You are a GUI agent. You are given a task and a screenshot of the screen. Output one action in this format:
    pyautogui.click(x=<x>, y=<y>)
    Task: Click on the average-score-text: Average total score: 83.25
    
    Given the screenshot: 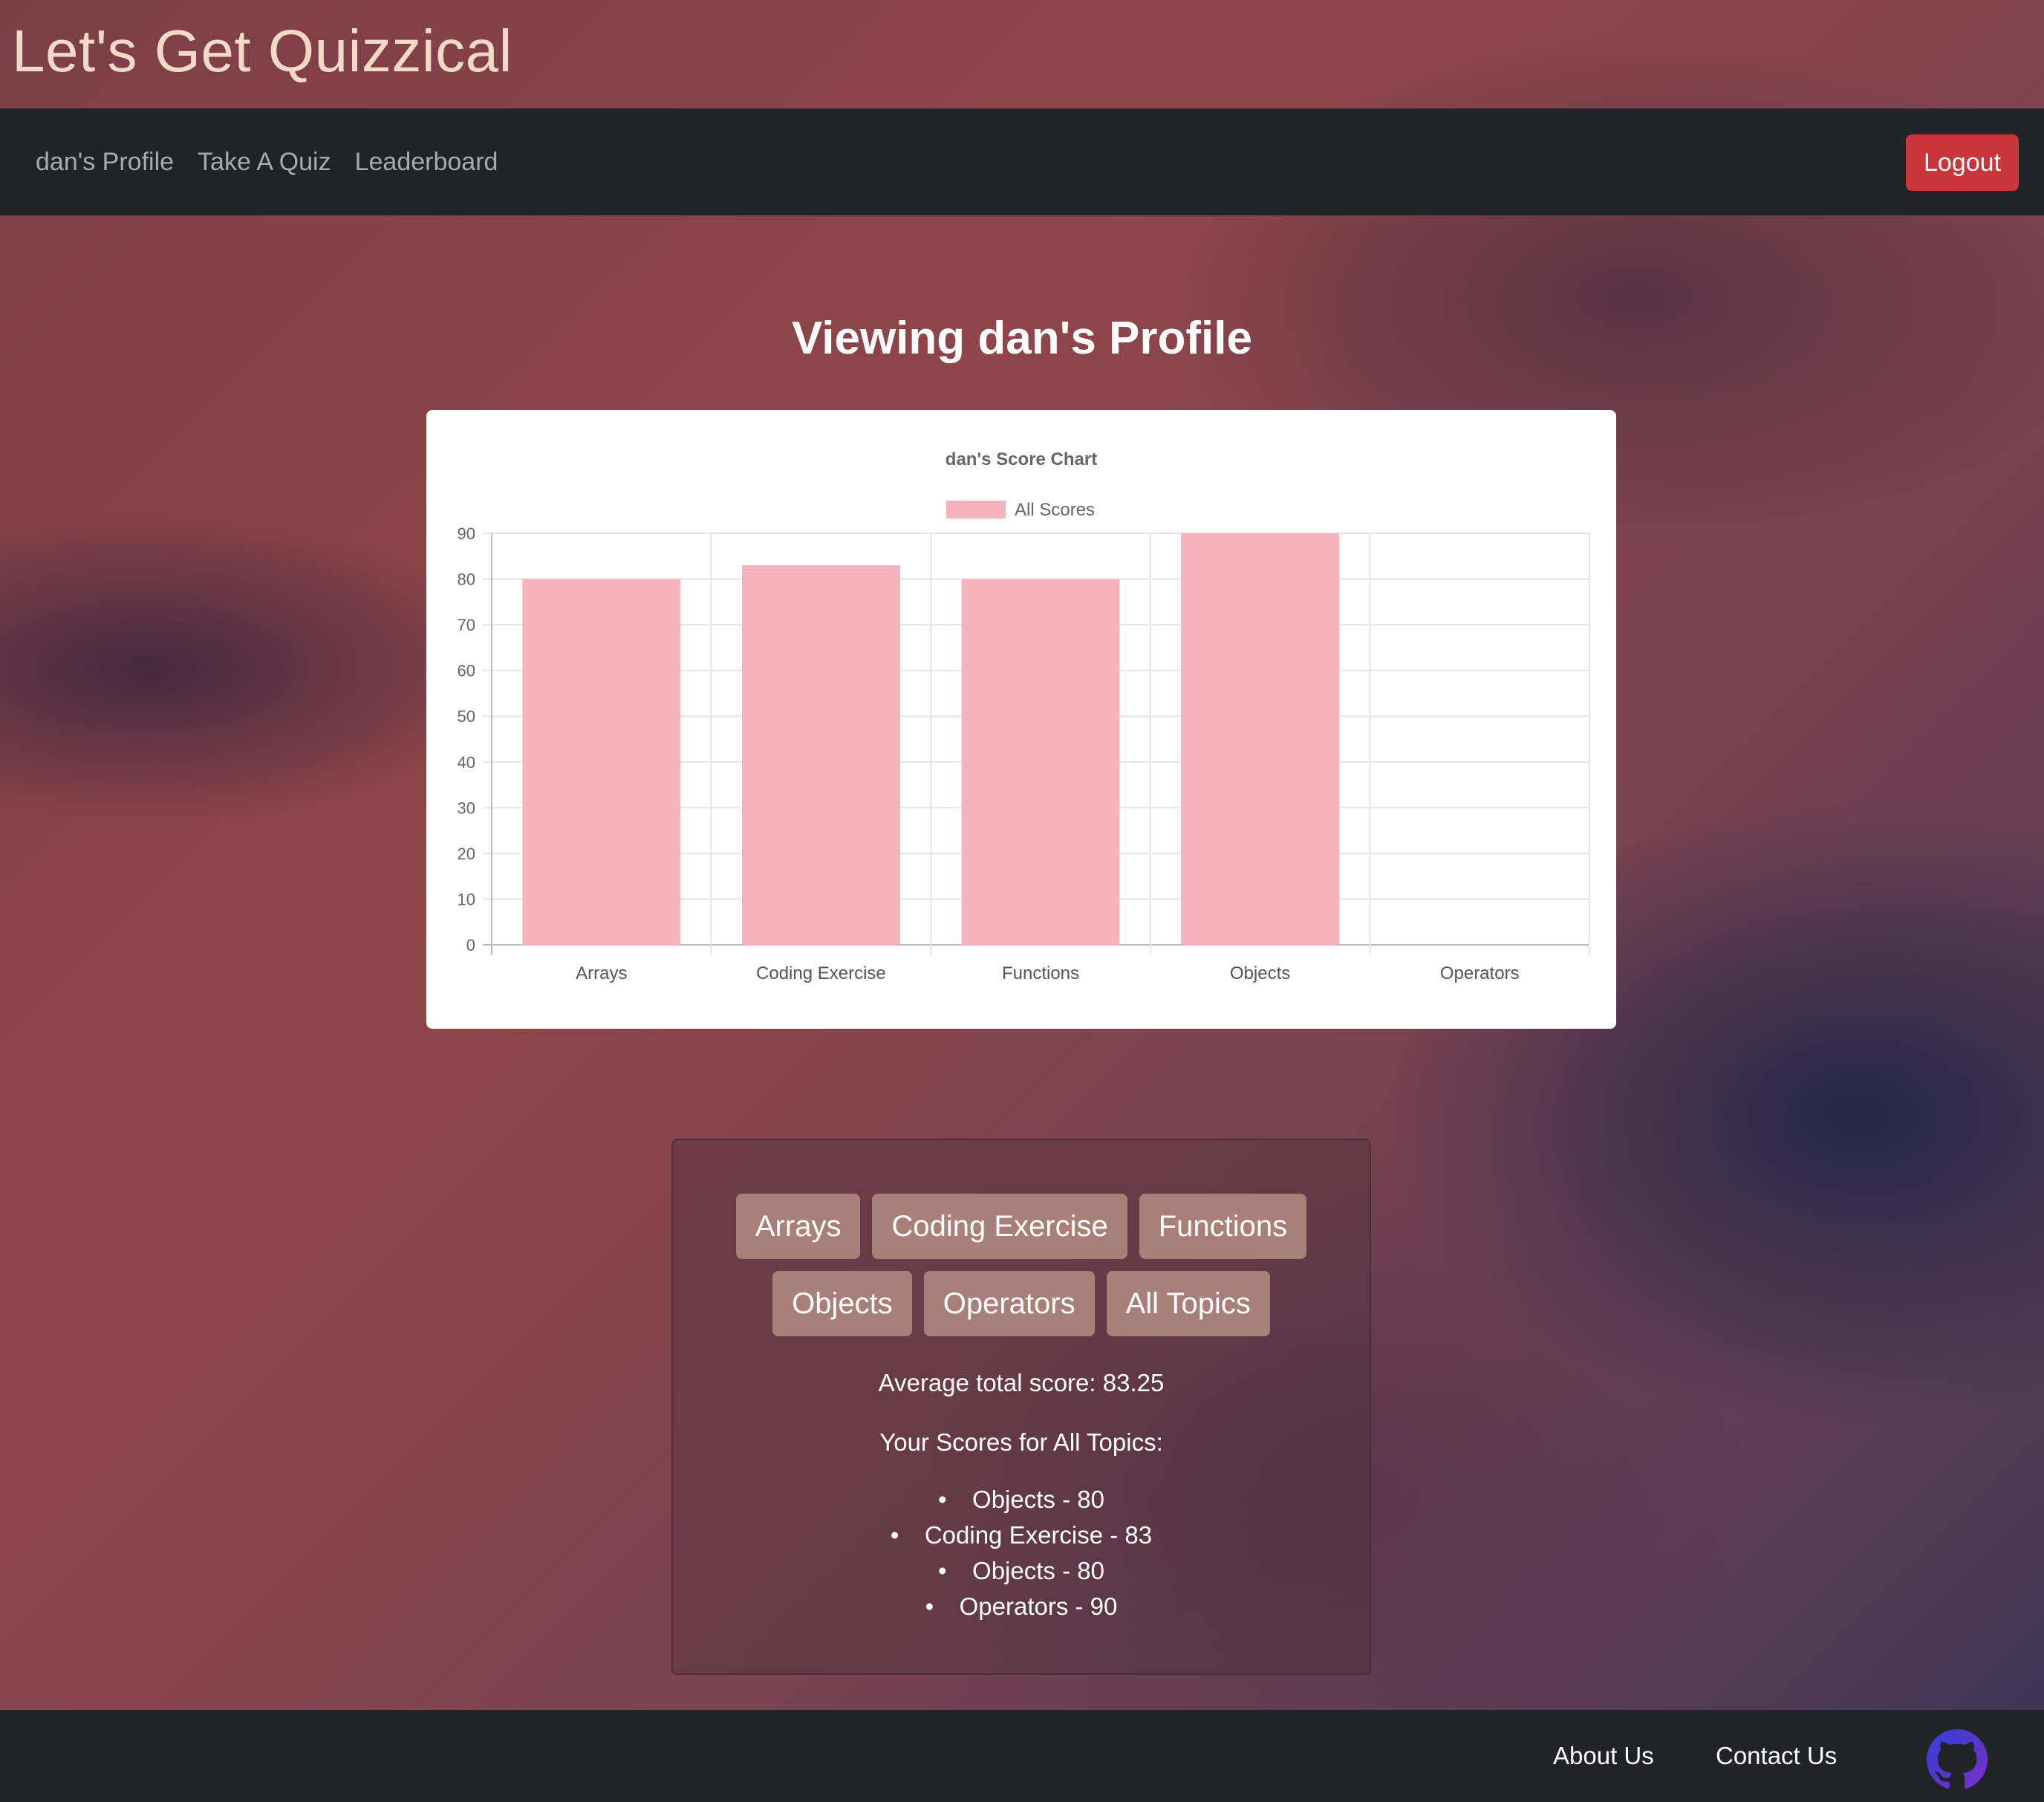 What is the action you would take?
    pyautogui.click(x=1021, y=1382)
    